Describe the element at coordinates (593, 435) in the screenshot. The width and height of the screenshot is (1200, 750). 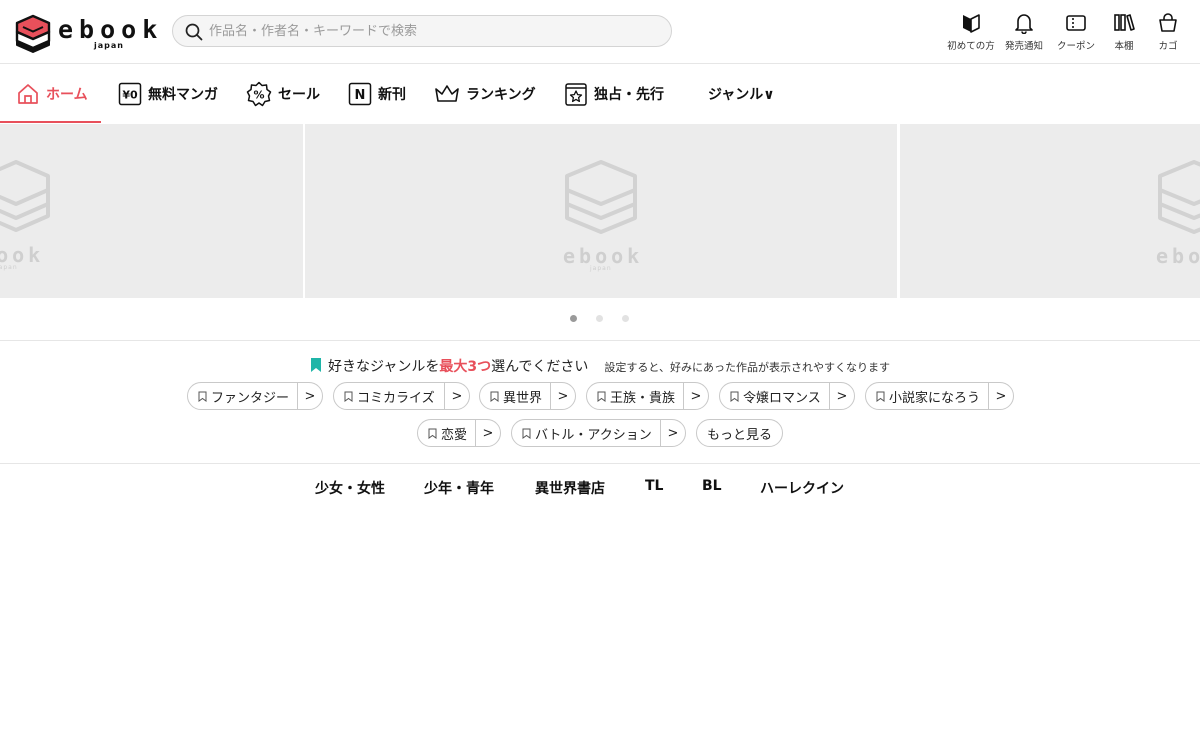
I see `genre-chip-label: バトル・アクション` at that location.